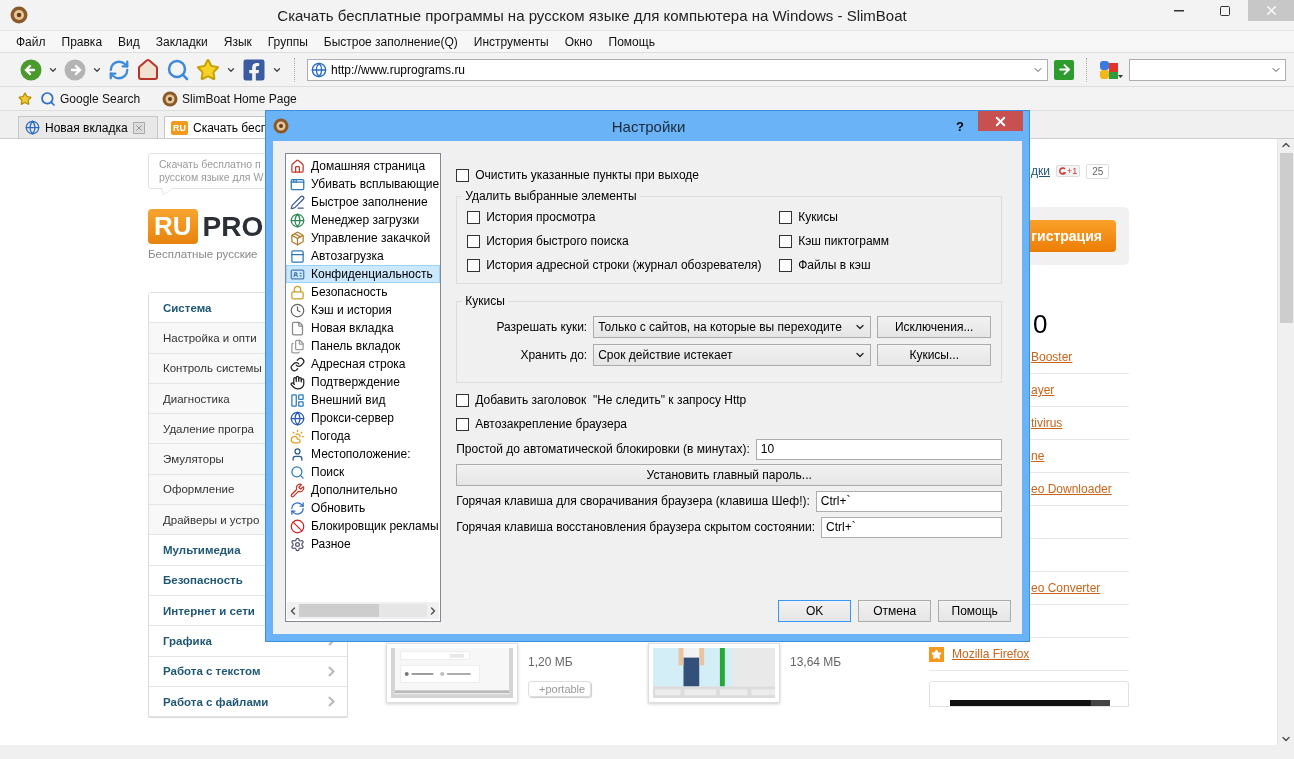 This screenshot has height=759, width=1294. Describe the element at coordinates (1111, 69) in the screenshot. I see `colored-blocks-icon` at that location.